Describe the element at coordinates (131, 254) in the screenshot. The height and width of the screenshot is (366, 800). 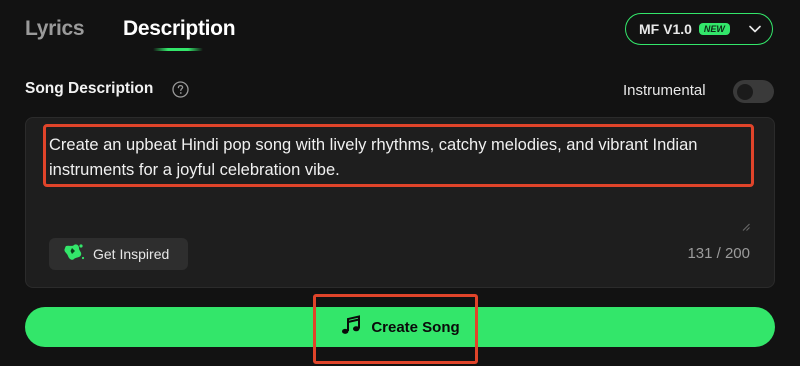
I see `get-inspired-label: Get Inspired` at that location.